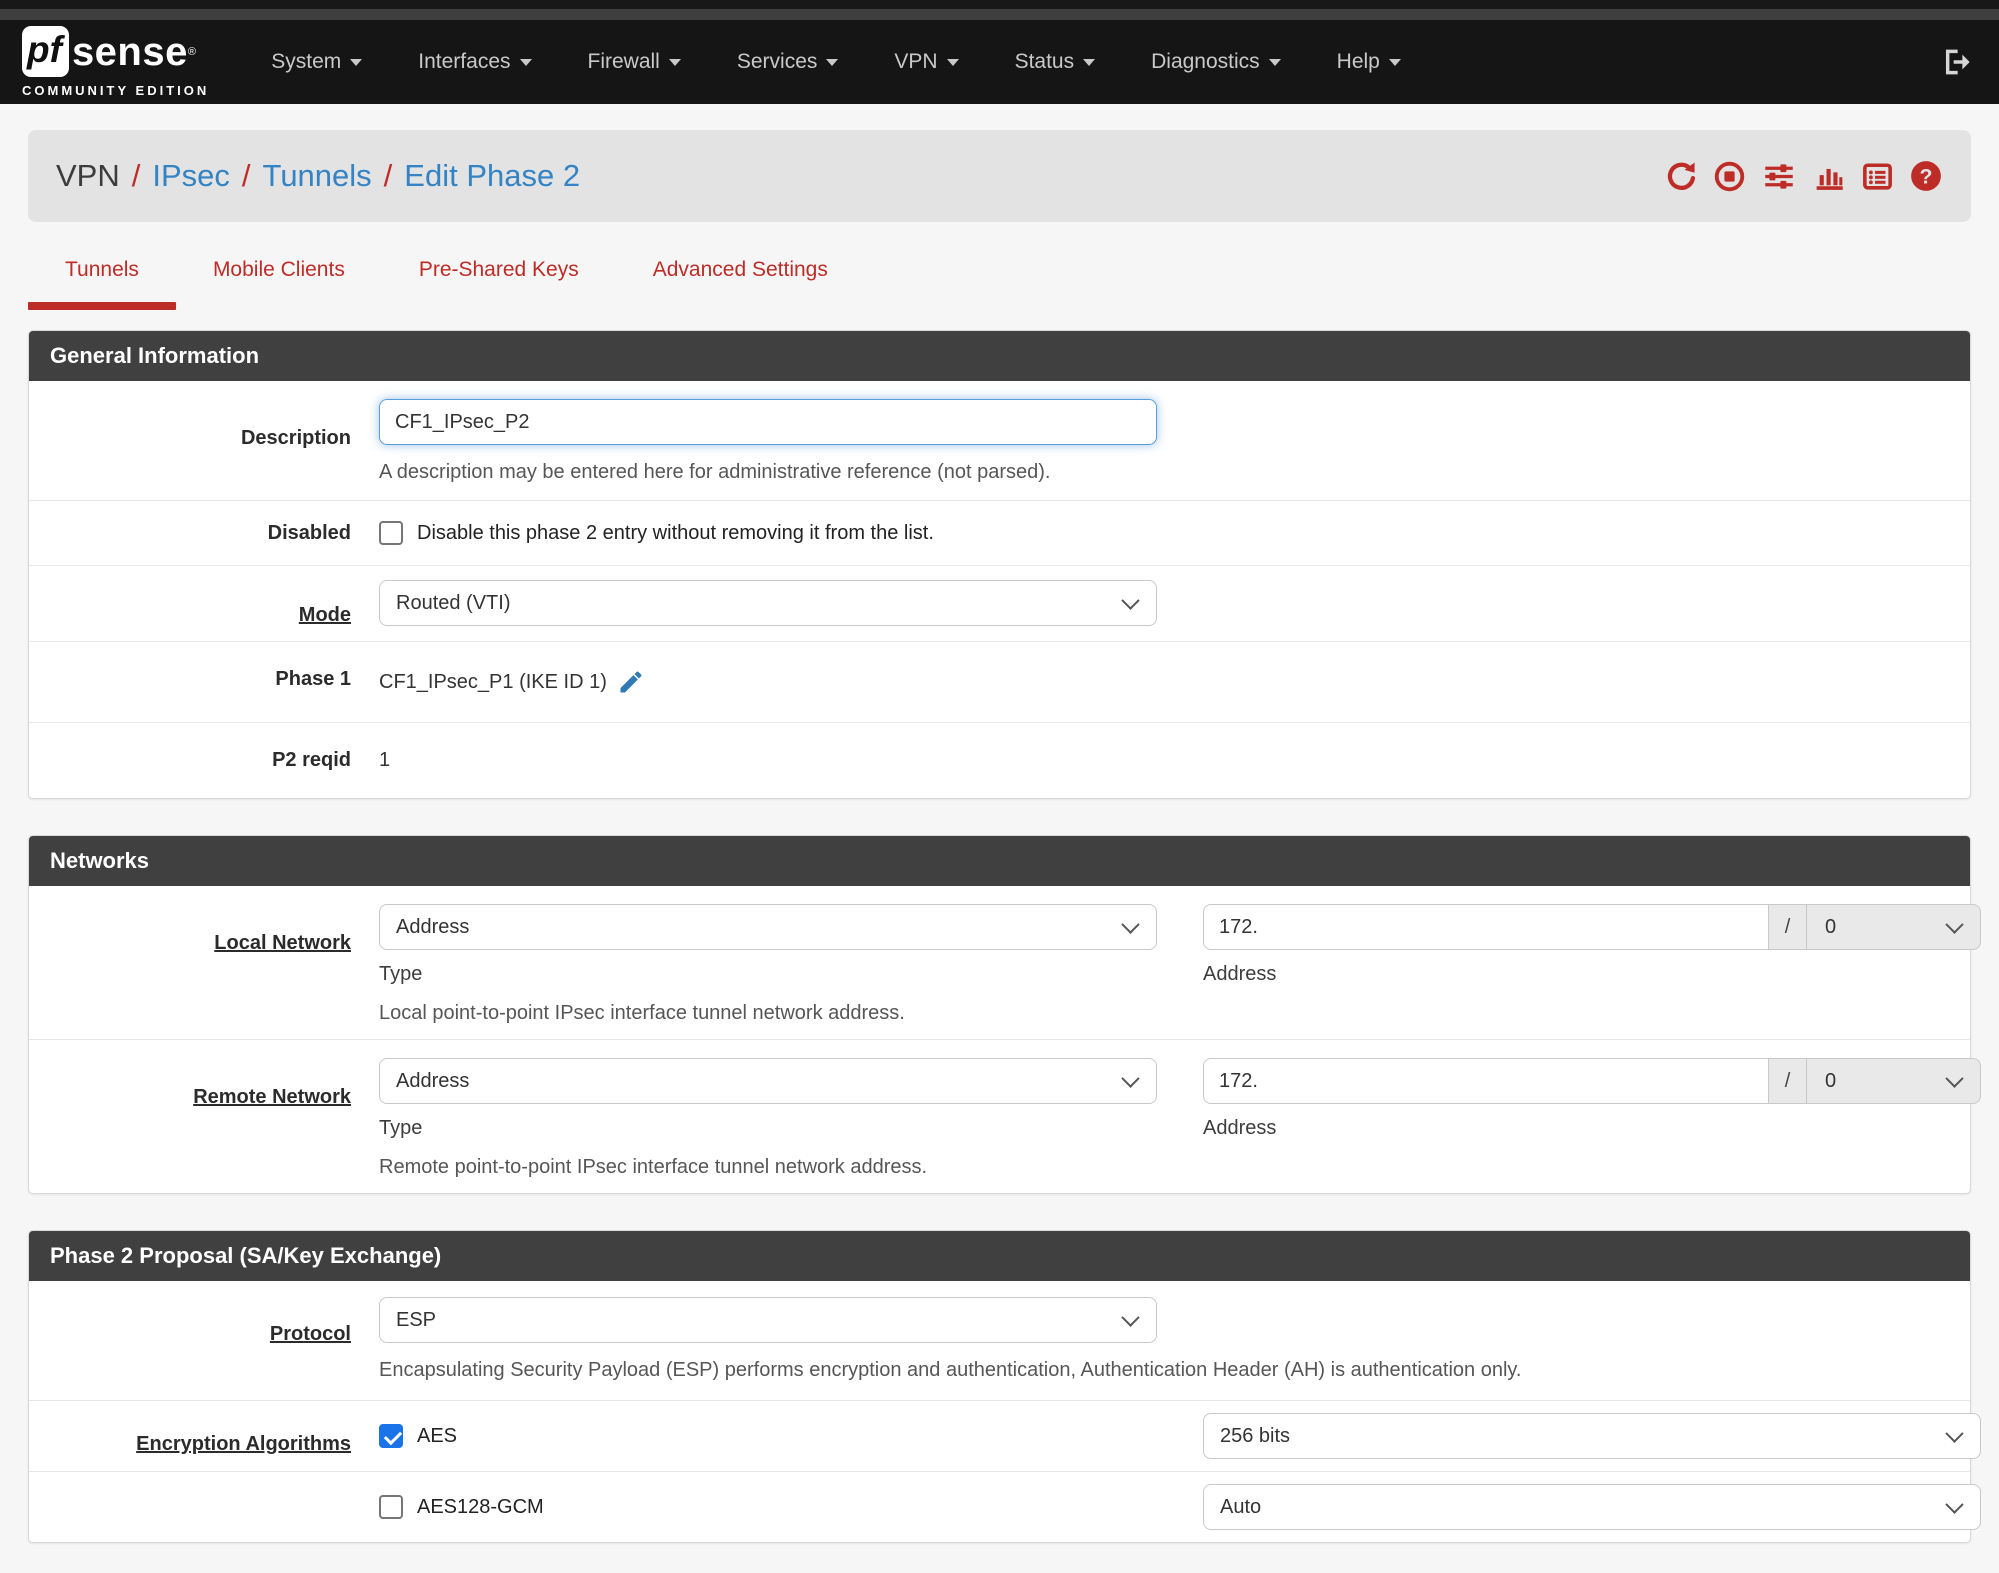 This screenshot has width=1999, height=1573. What do you see at coordinates (1369, 62) in the screenshot?
I see `menu-help: Help` at bounding box center [1369, 62].